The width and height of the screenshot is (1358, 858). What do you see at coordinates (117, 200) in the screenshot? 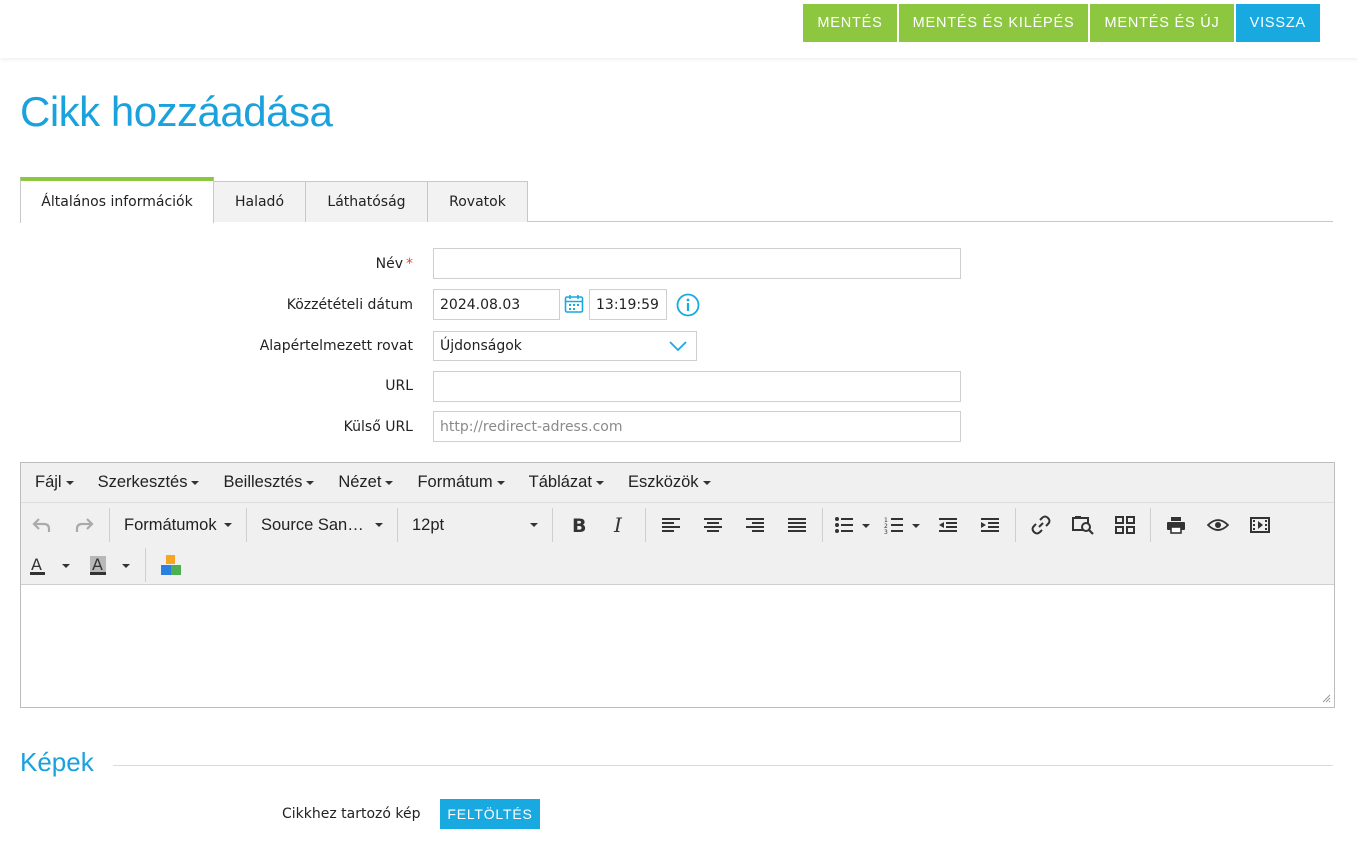
I see `tab-general-info: Általános információk` at bounding box center [117, 200].